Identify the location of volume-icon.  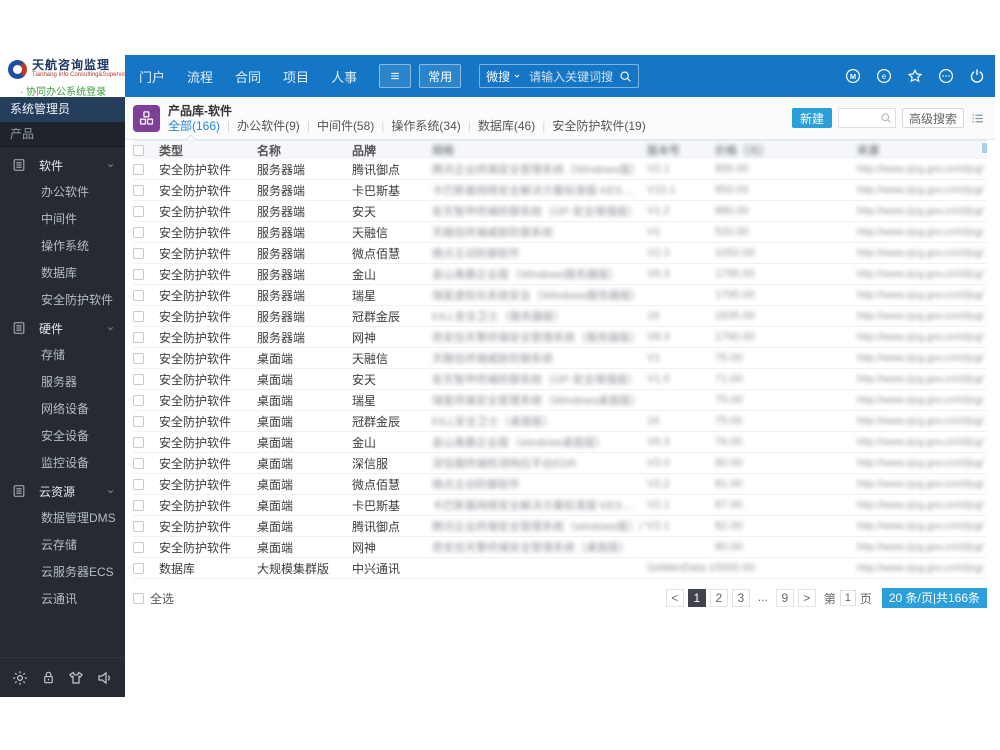
(105, 678).